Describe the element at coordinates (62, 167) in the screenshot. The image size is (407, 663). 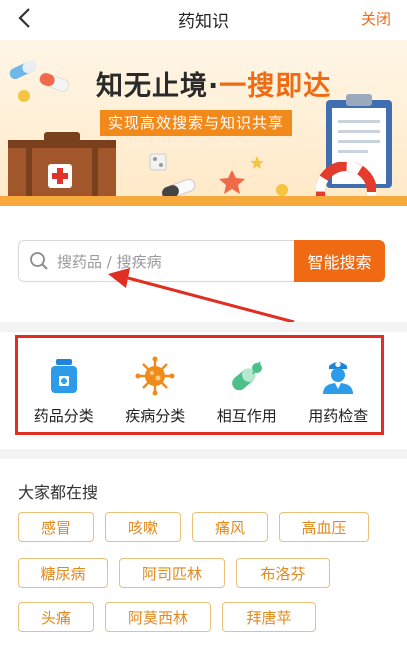
I see `medical-kit-icon` at that location.